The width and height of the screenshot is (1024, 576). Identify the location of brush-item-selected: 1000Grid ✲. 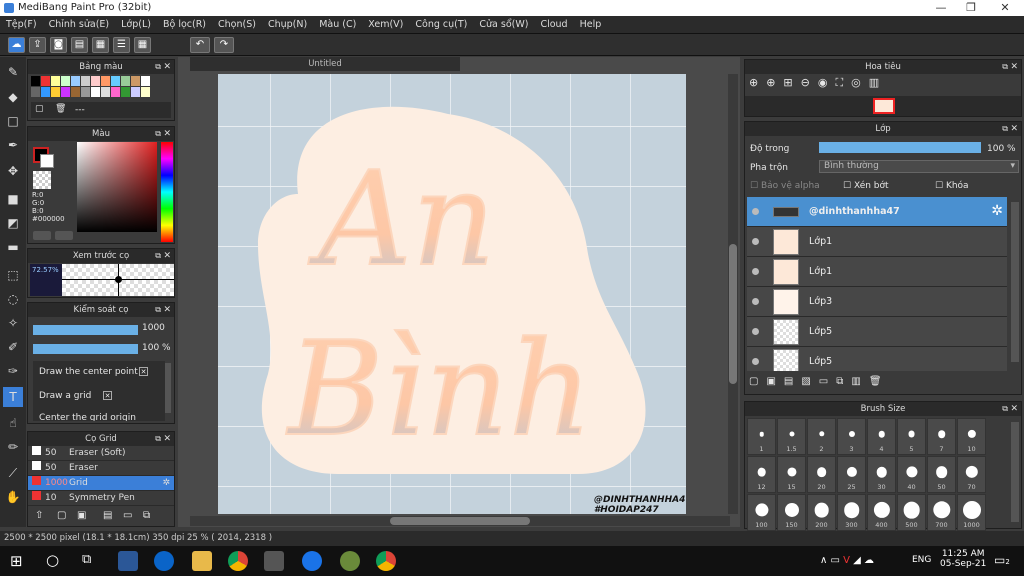
(101, 483).